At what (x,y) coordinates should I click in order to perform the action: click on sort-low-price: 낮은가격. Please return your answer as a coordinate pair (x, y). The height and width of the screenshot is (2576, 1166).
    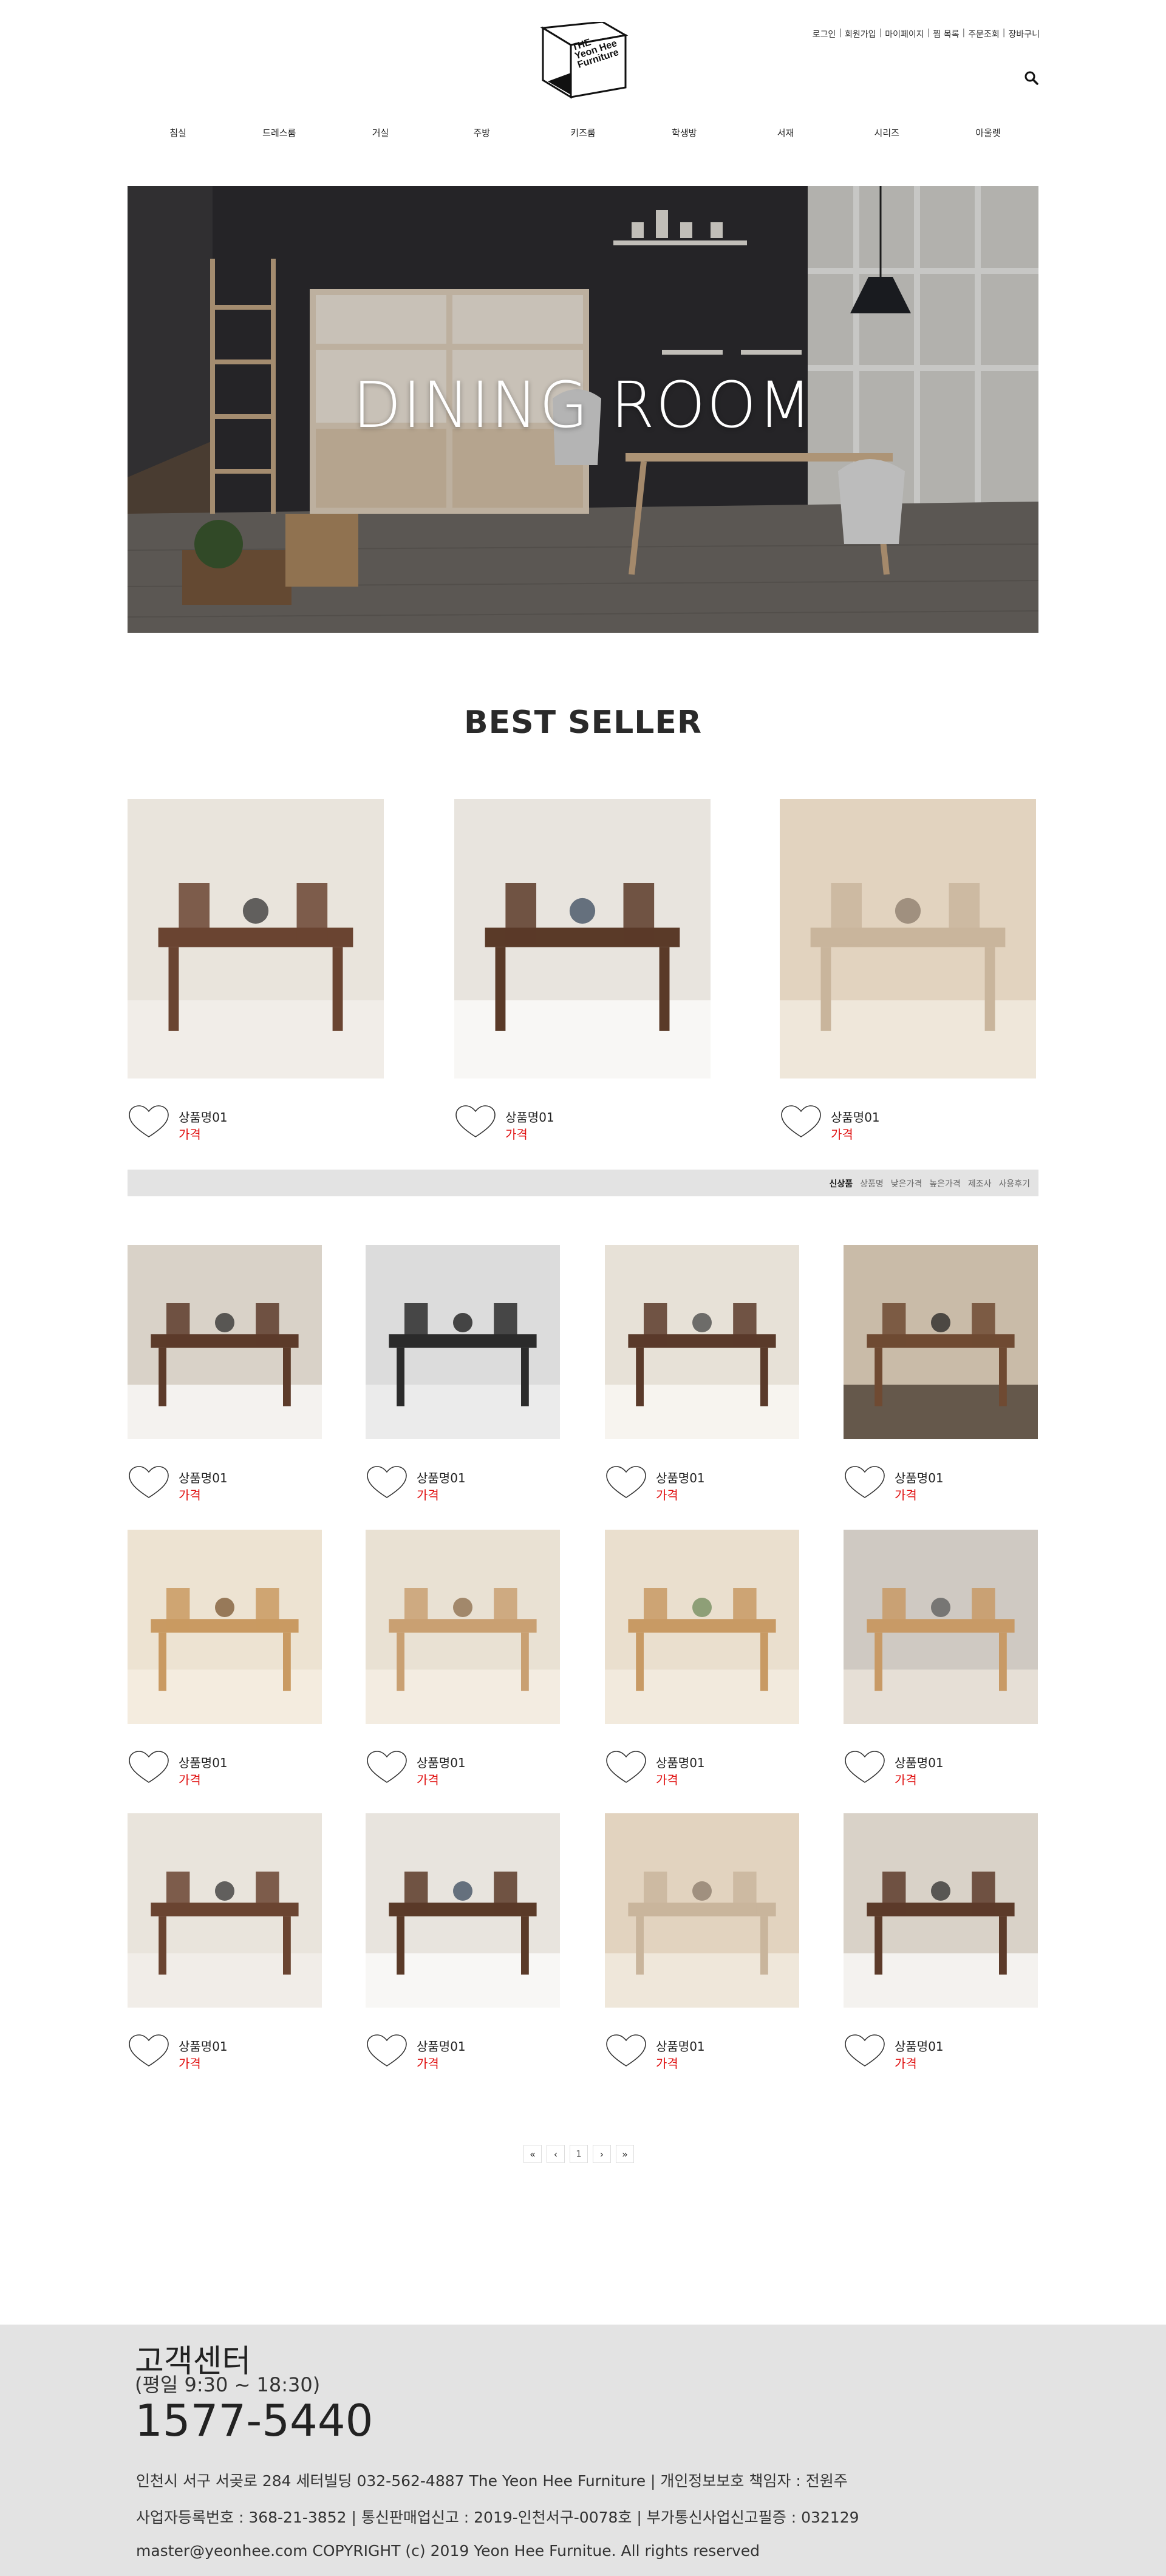
    Looking at the image, I should click on (906, 1183).